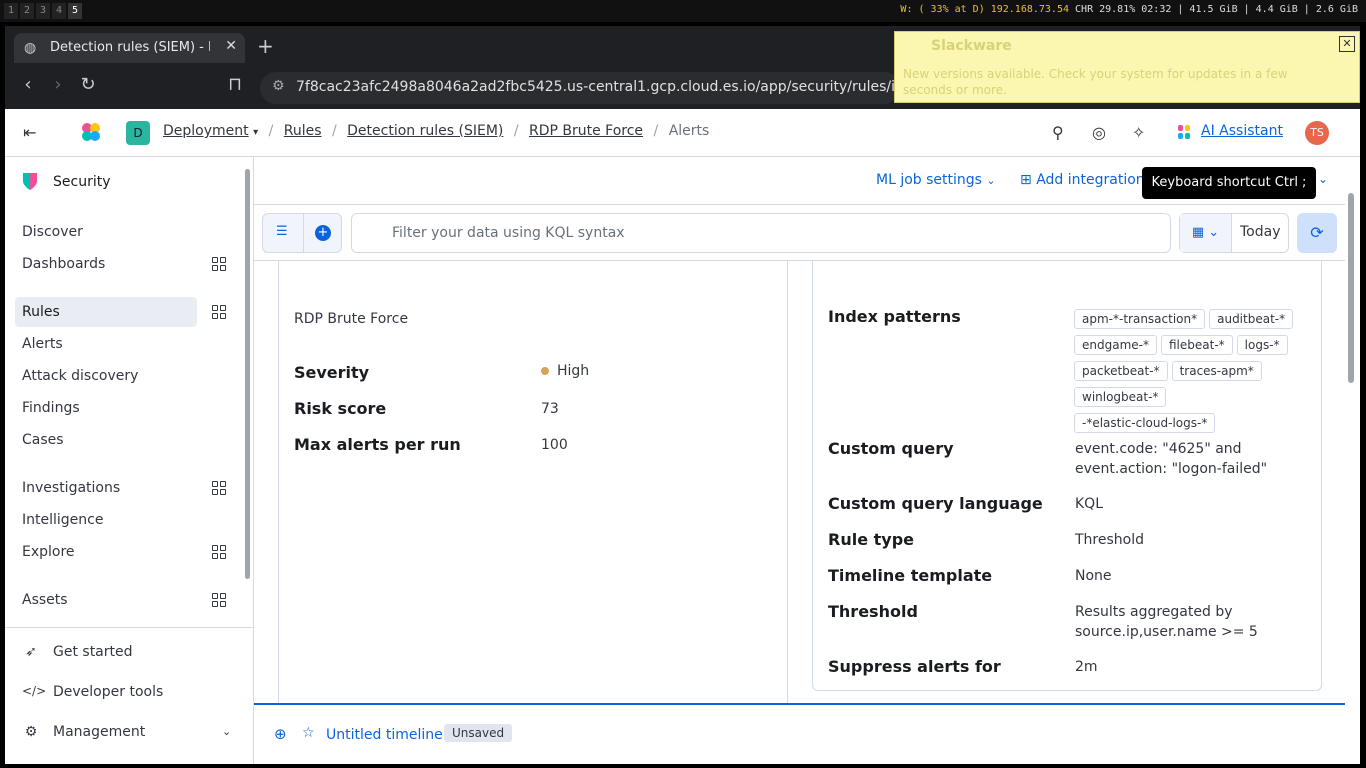 The image size is (1366, 768). What do you see at coordinates (1196, 345) in the screenshot?
I see `index-pattern-badge: filebeat-*` at bounding box center [1196, 345].